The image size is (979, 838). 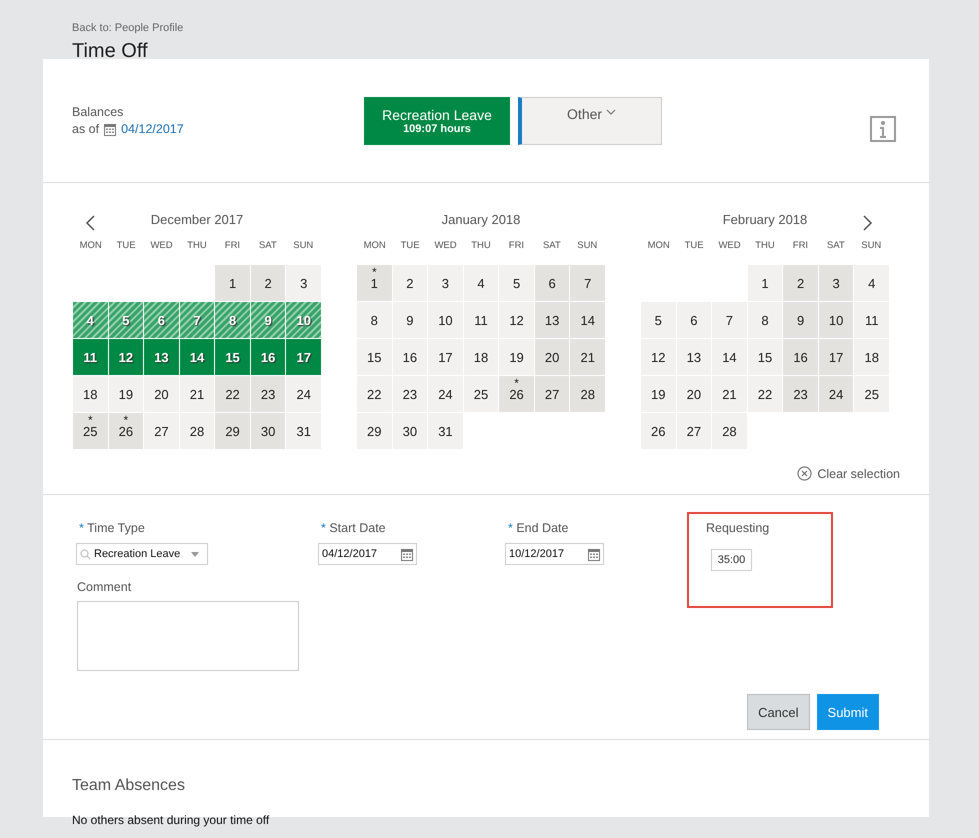 What do you see at coordinates (171, 820) in the screenshot?
I see `absence-message: No others absent during your time off` at bounding box center [171, 820].